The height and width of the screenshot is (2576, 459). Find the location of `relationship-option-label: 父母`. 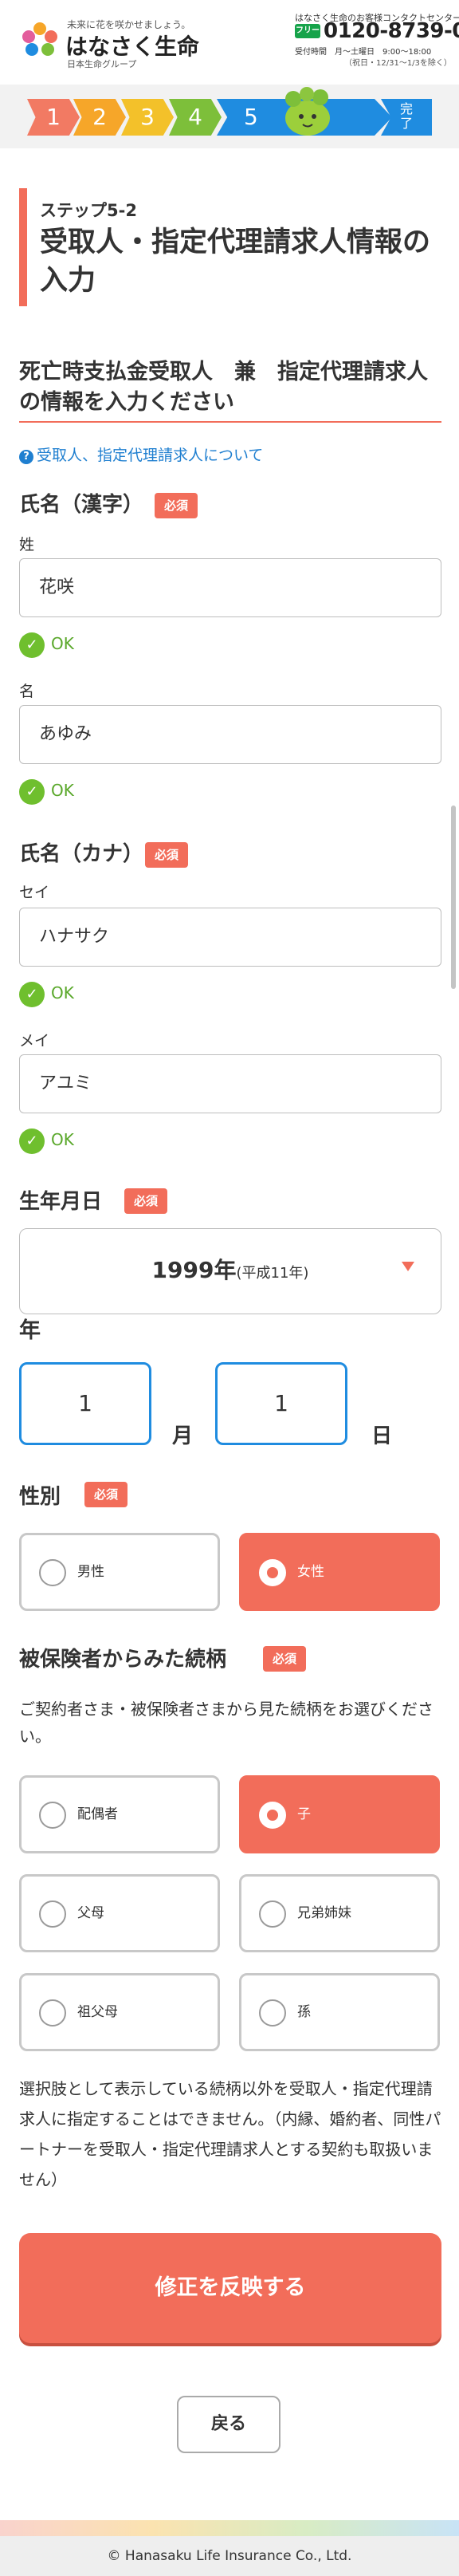

relationship-option-label: 父母 is located at coordinates (90, 1913).